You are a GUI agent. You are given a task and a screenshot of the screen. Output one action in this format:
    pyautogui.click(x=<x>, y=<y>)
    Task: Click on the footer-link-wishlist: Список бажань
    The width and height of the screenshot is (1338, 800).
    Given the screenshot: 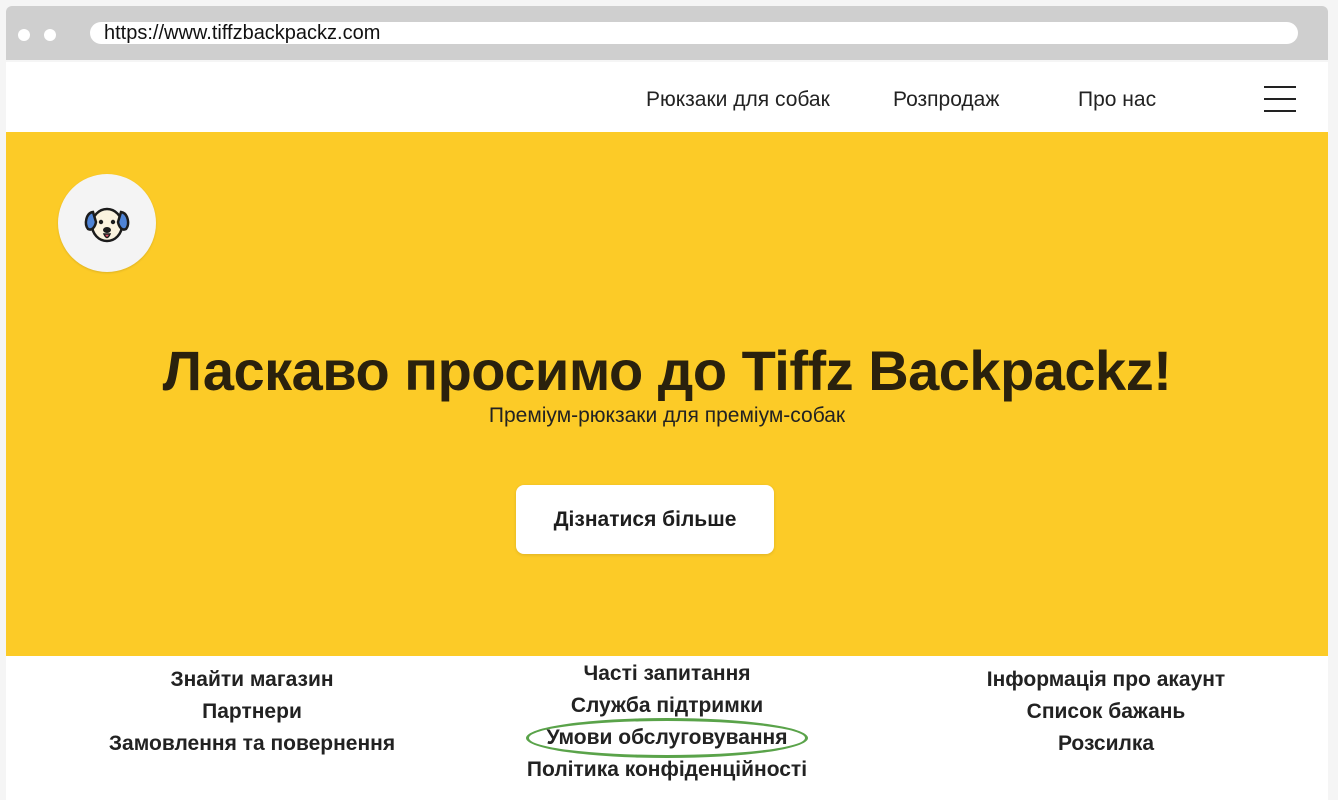 What is the action you would take?
    pyautogui.click(x=1106, y=712)
    